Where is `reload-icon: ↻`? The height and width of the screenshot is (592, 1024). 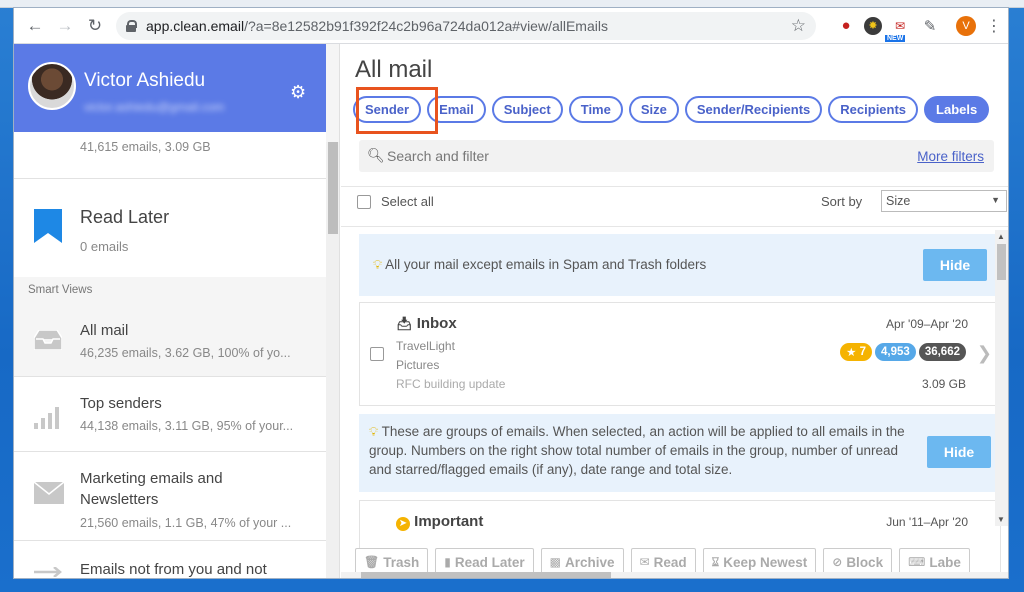
reload-icon: ↻ is located at coordinates (95, 26).